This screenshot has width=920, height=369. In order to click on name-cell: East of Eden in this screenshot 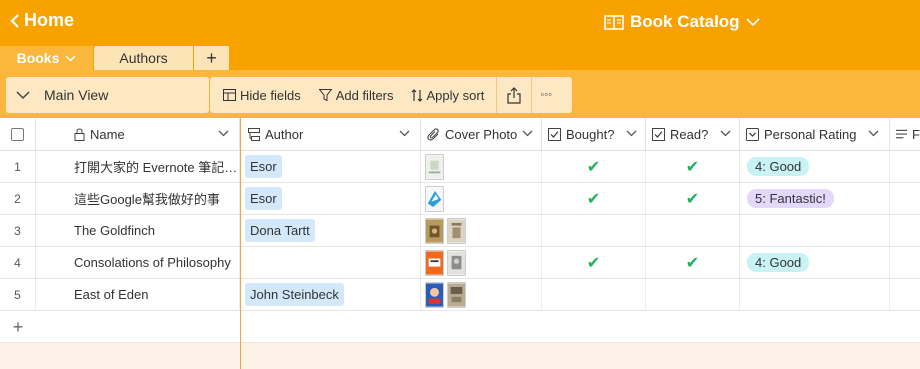, I will do `click(138, 294)`.